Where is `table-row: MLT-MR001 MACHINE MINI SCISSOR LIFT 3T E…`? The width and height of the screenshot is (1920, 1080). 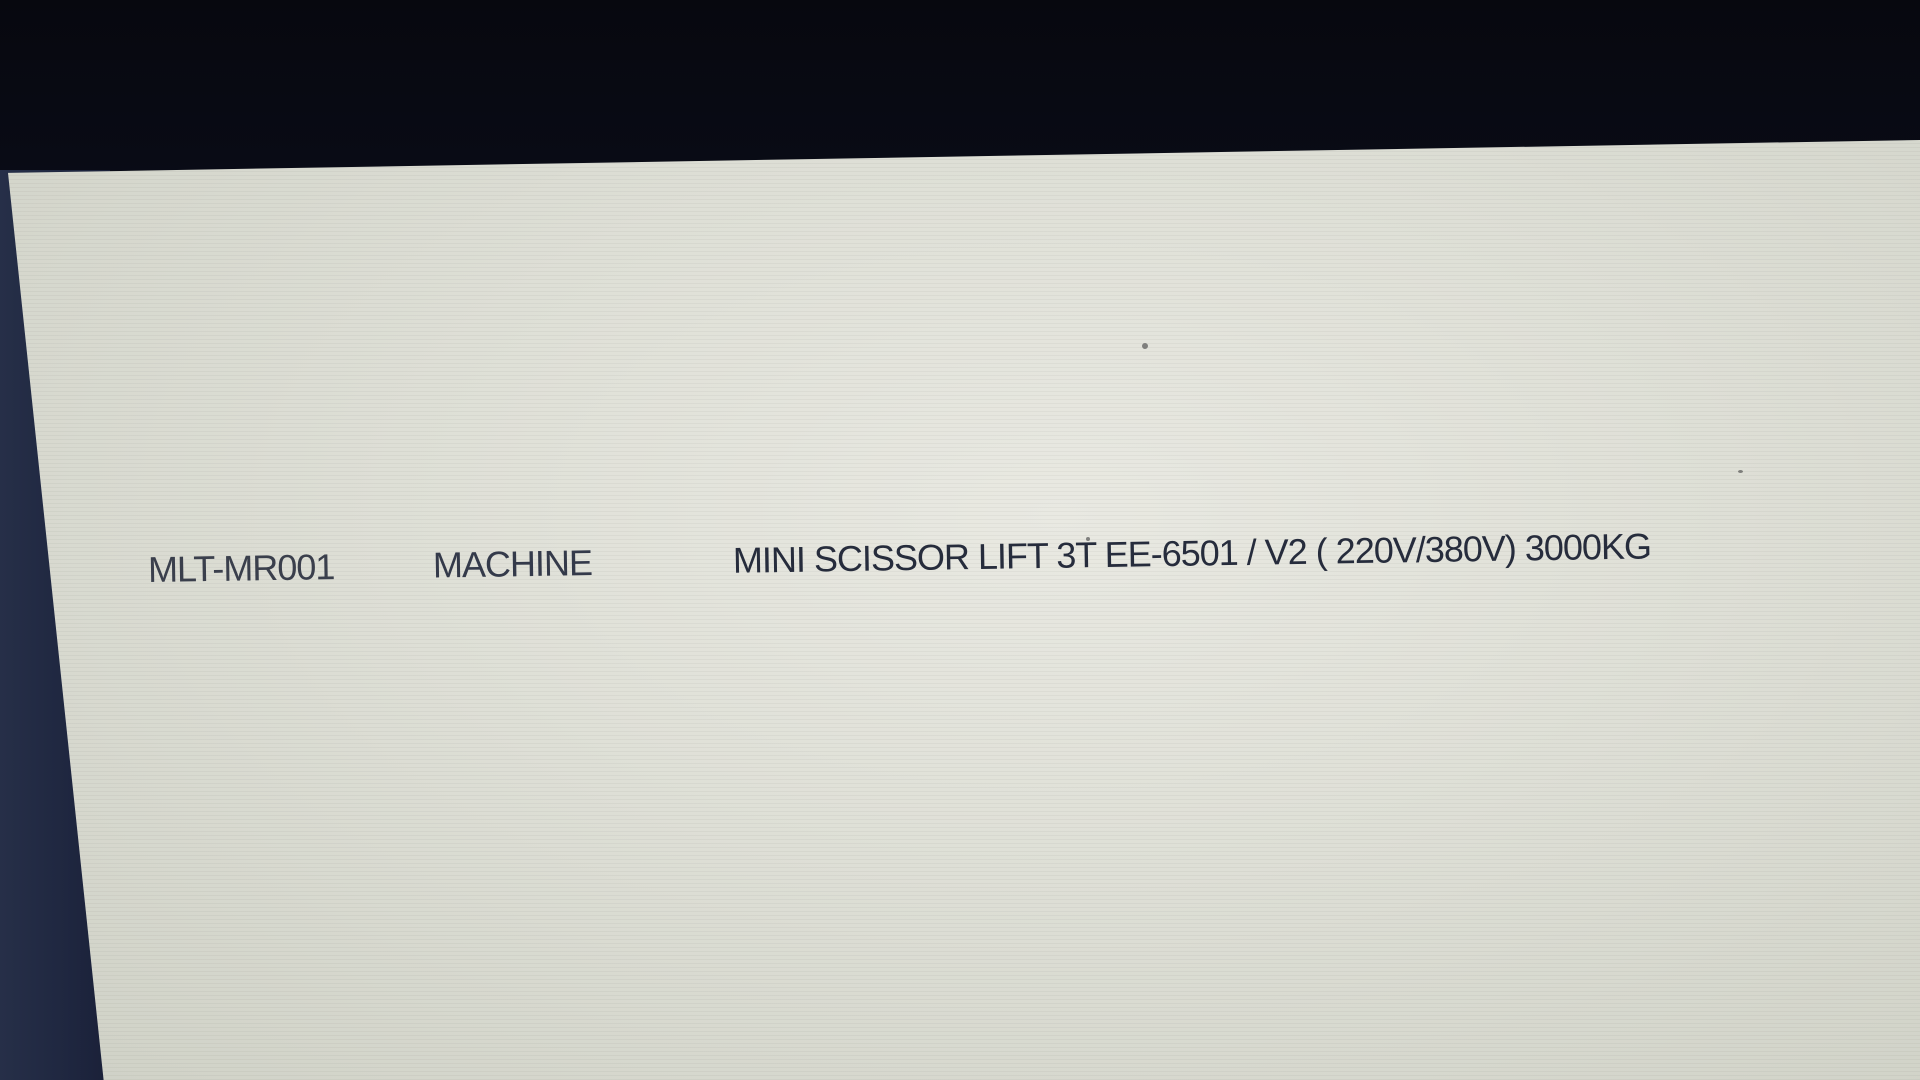
table-row: MLT-MR001 MACHINE MINI SCISSOR LIFT 3T E… is located at coordinates (899, 558).